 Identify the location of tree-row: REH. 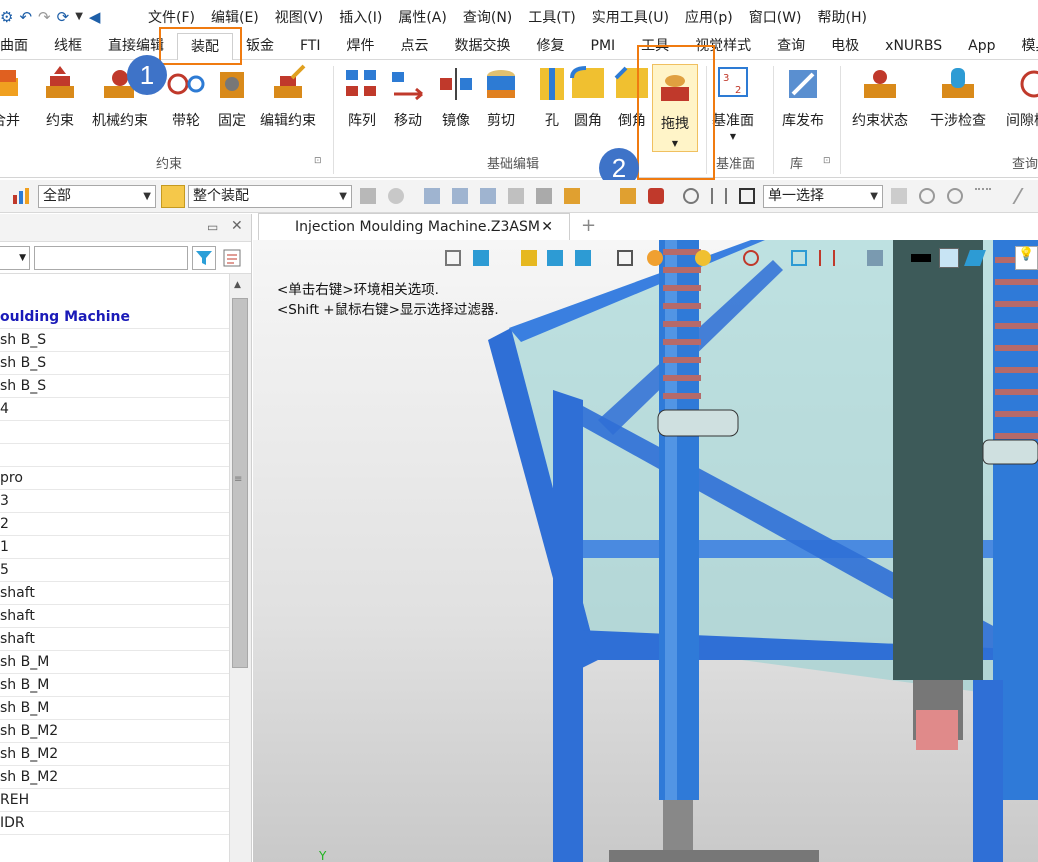
(114, 800).